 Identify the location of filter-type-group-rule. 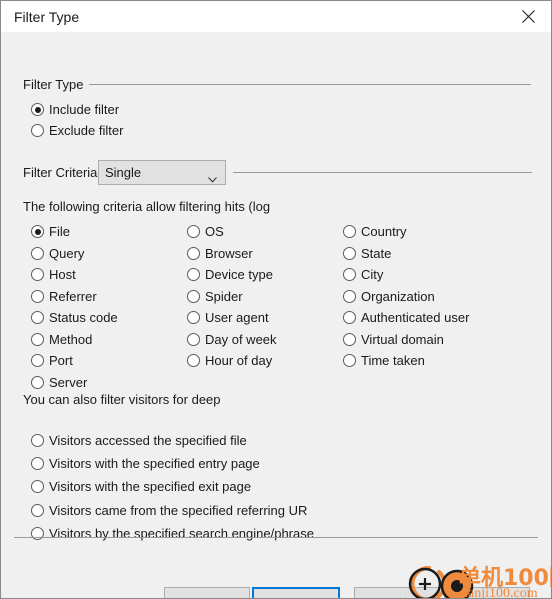
(310, 84).